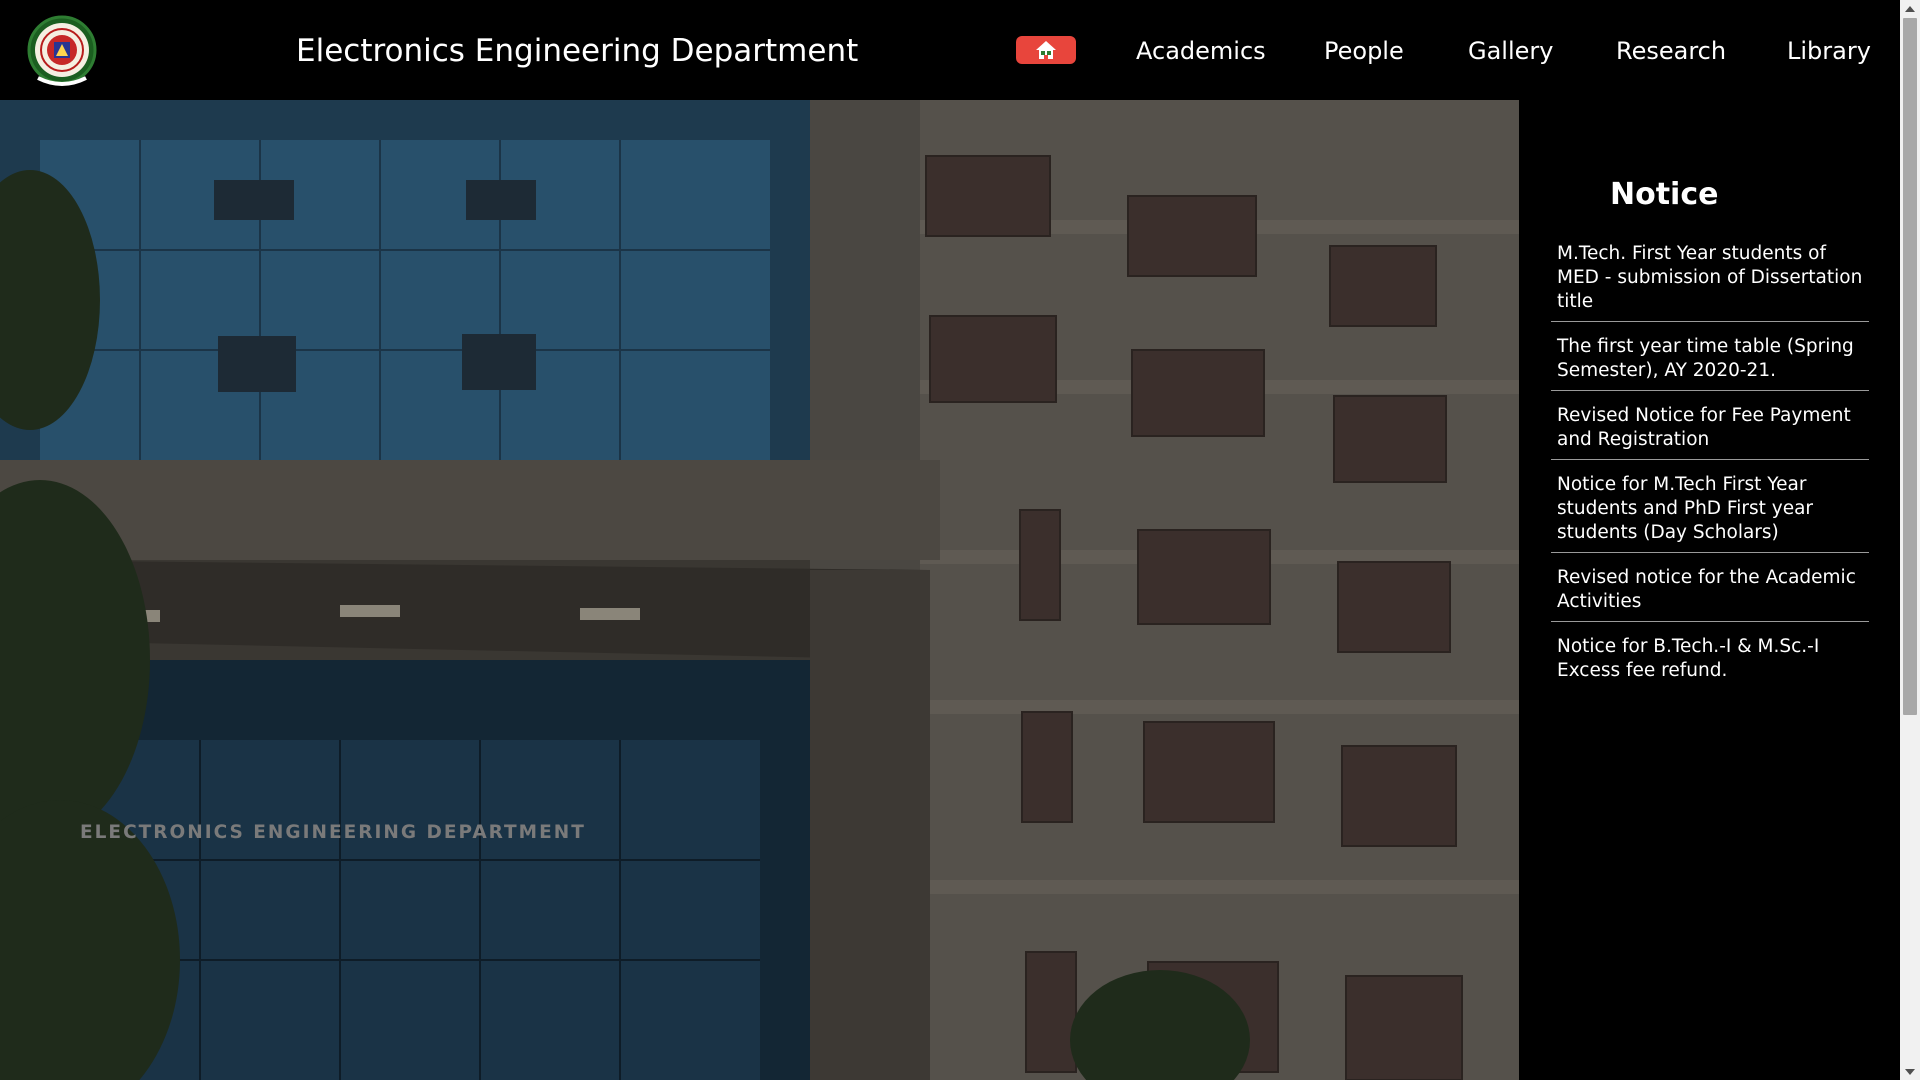 The height and width of the screenshot is (1080, 1920). What do you see at coordinates (1364, 51) in the screenshot?
I see `nav-people: People` at bounding box center [1364, 51].